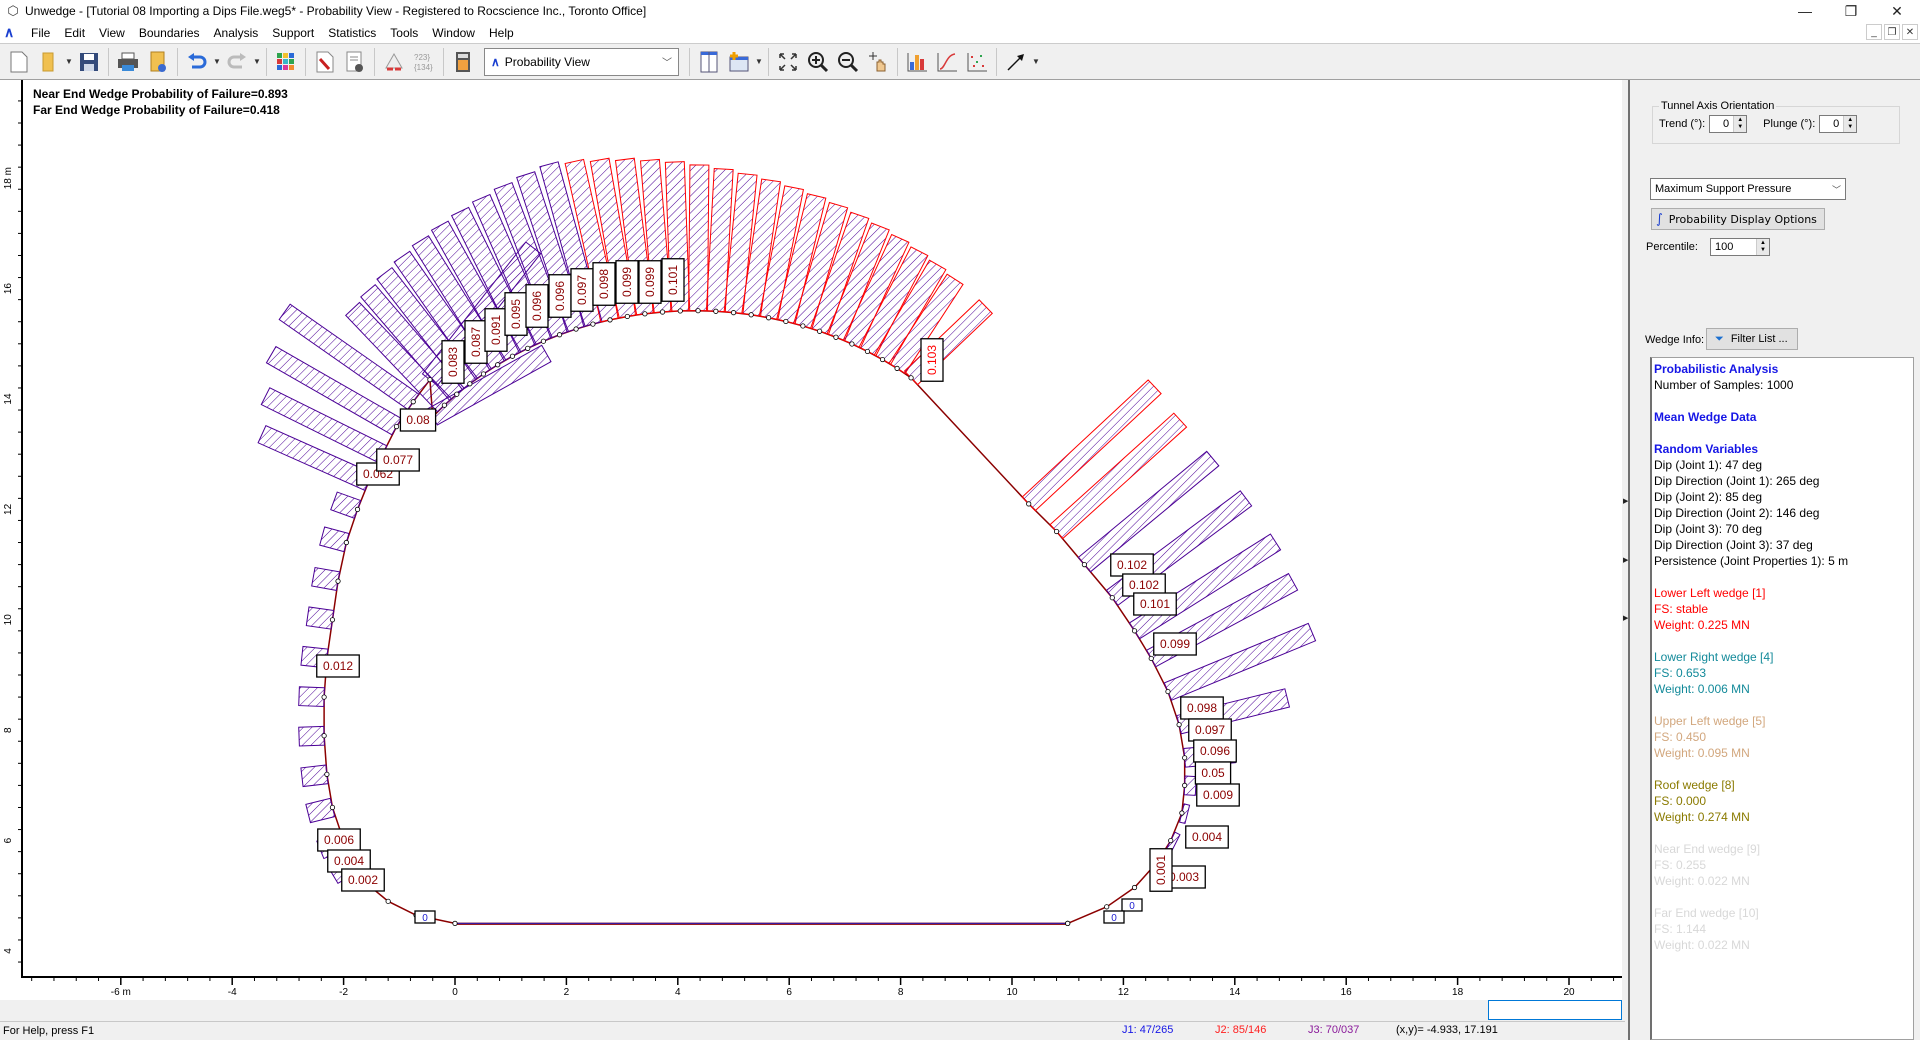 The height and width of the screenshot is (1040, 1920). What do you see at coordinates (1036, 61) in the screenshot?
I see `arrow-dropdown-icon: ▼` at bounding box center [1036, 61].